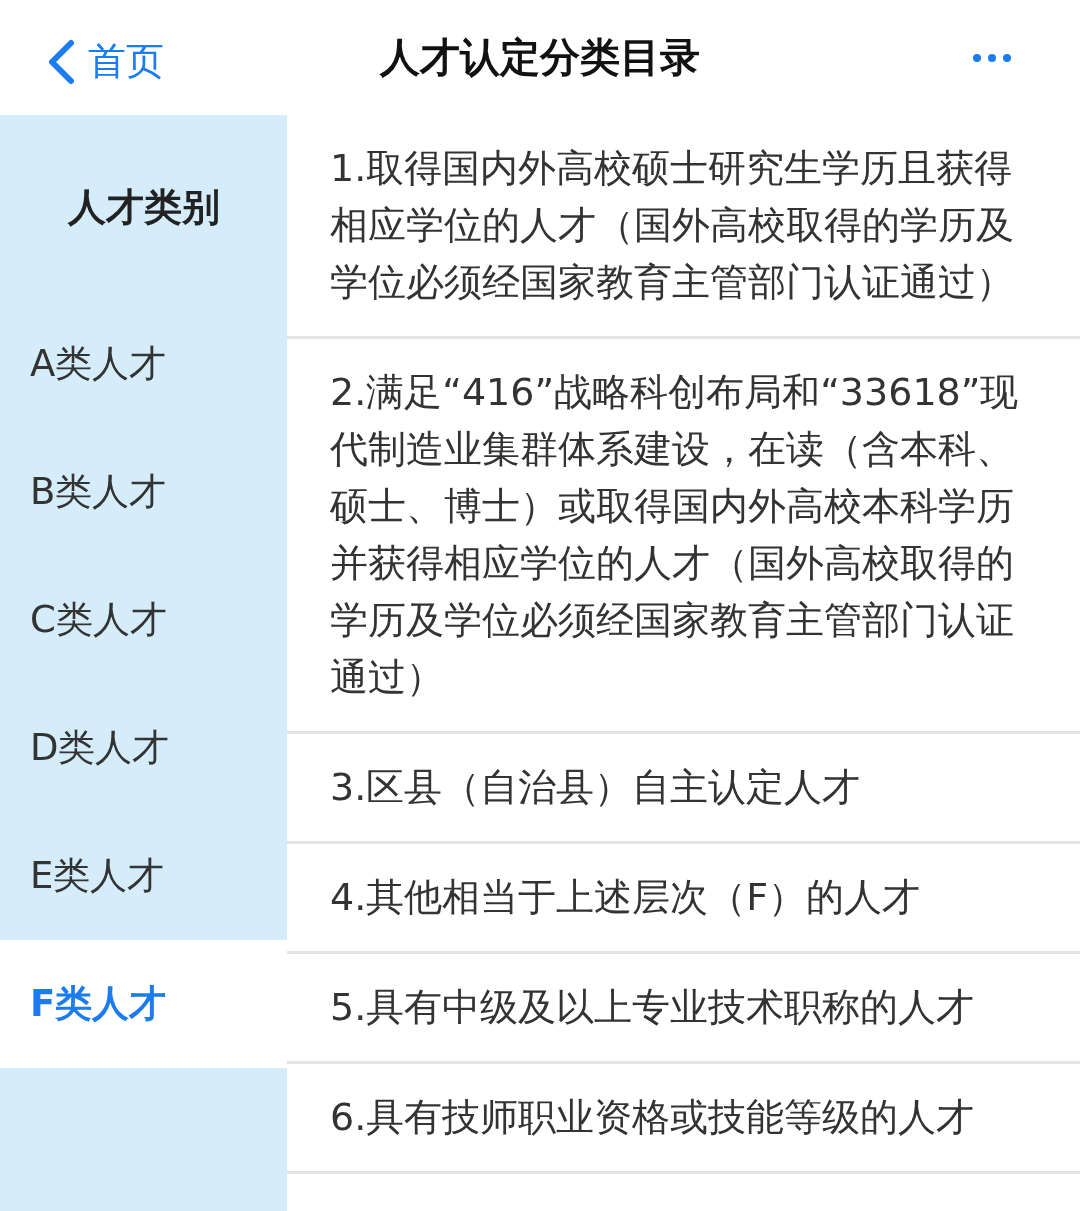 Image resolution: width=1080 pixels, height=1211 pixels. I want to click on category-item: A类人才, so click(143, 364).